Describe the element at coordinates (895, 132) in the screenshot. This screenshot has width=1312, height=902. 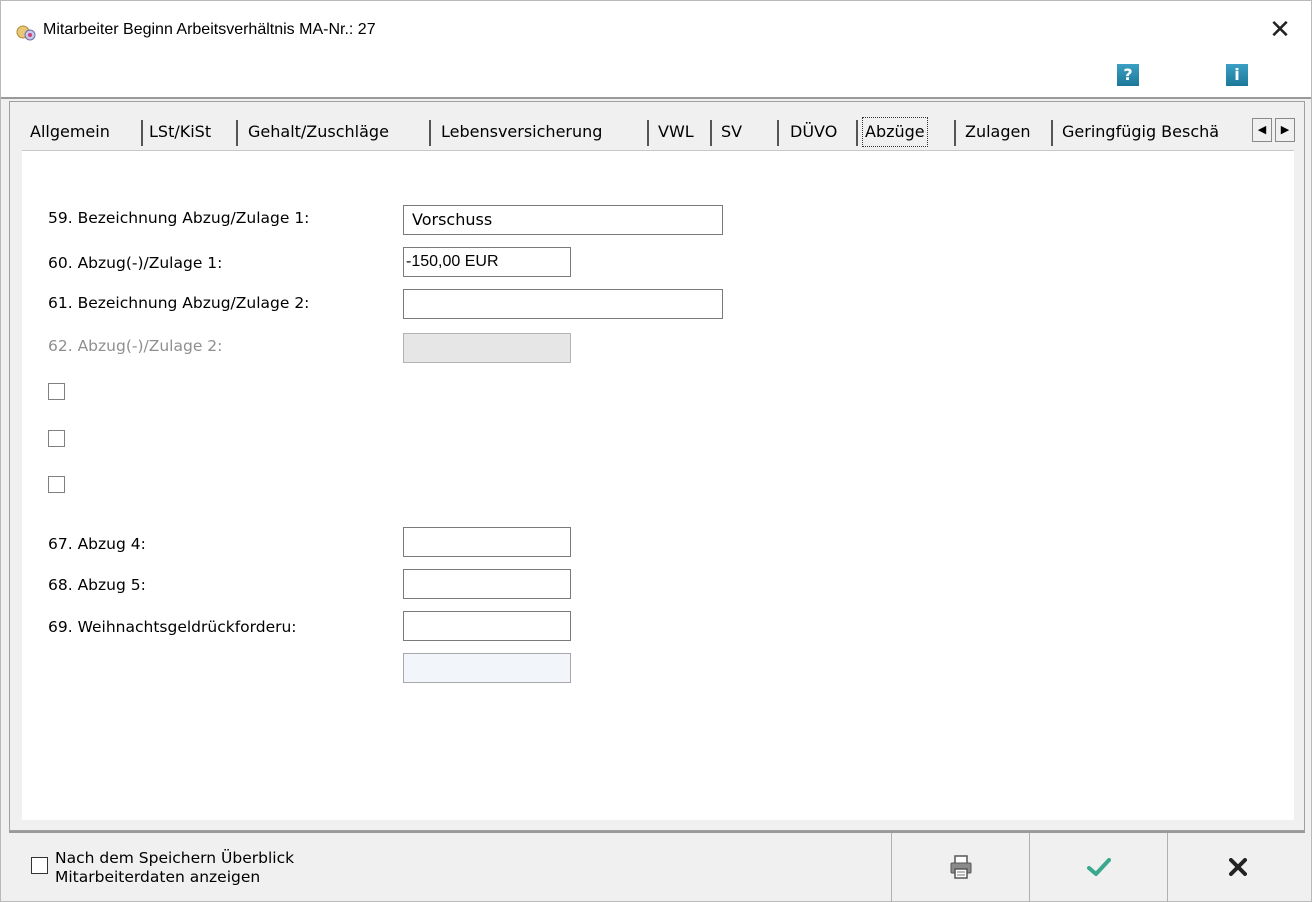
I see `tab-abzuege: Abzüge` at that location.